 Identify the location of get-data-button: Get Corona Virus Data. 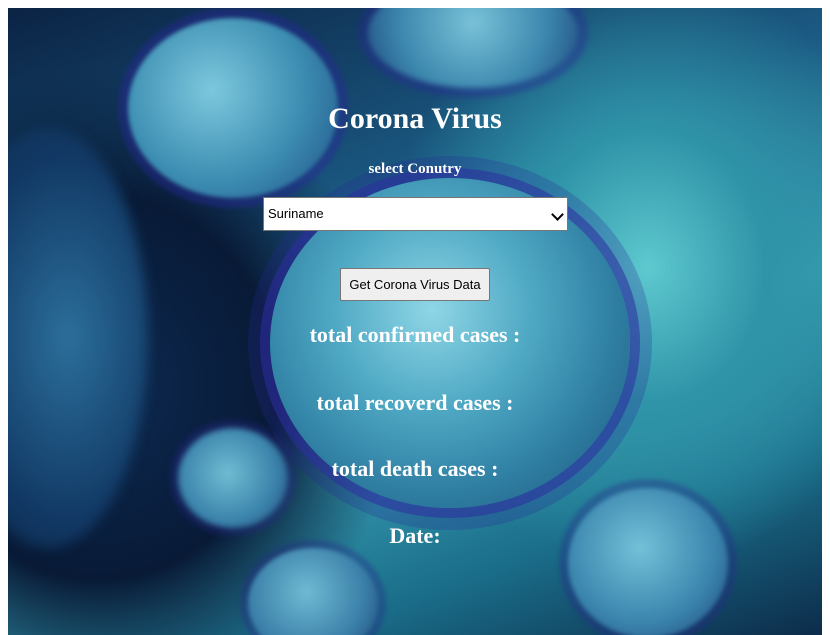
(415, 284).